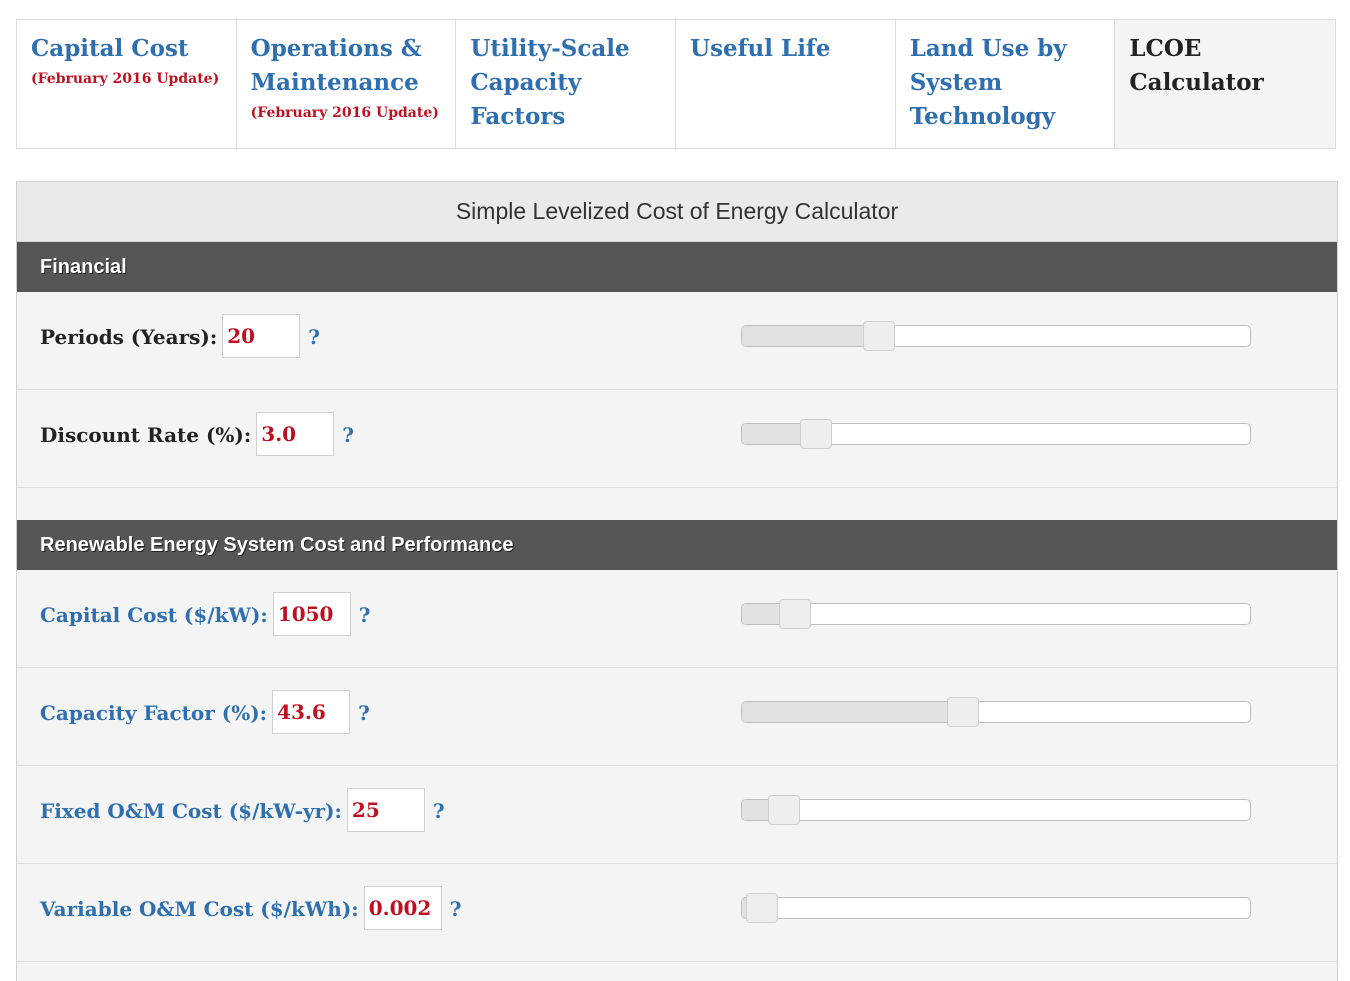 The image size is (1350, 981). I want to click on capacity-factor-help-icon: ?, so click(364, 713).